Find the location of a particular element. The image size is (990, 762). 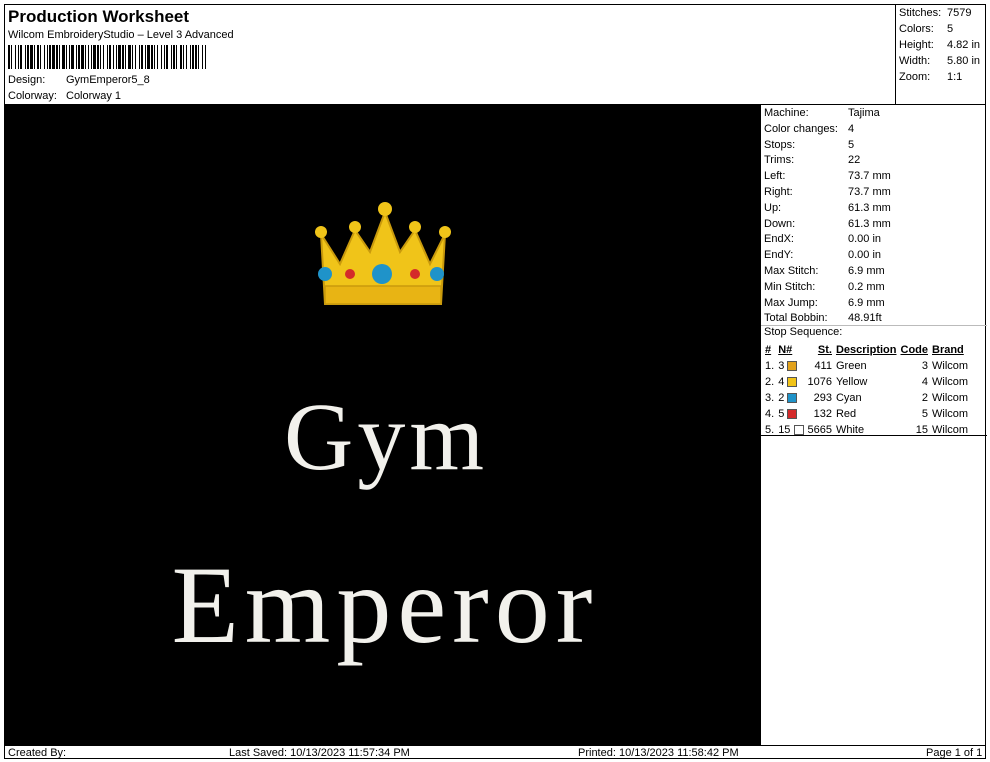

spec-label: Total Bobbin: is located at coordinates (796, 318).